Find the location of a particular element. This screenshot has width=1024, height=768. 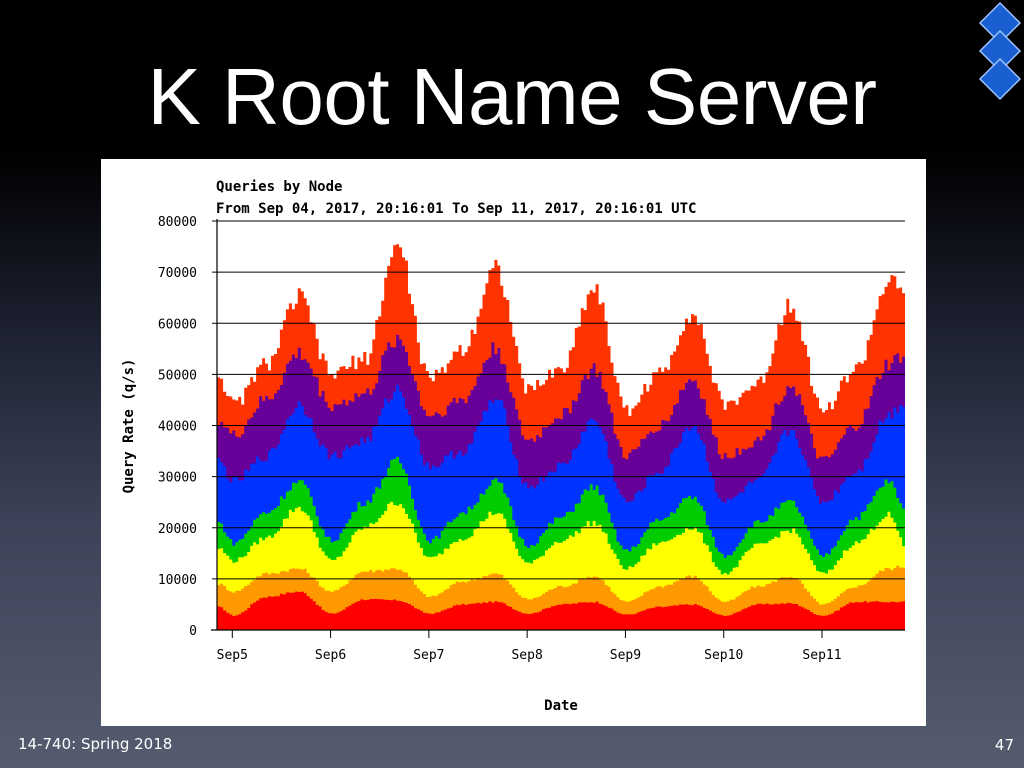

diamond-decoration-icon is located at coordinates (1000, 51).